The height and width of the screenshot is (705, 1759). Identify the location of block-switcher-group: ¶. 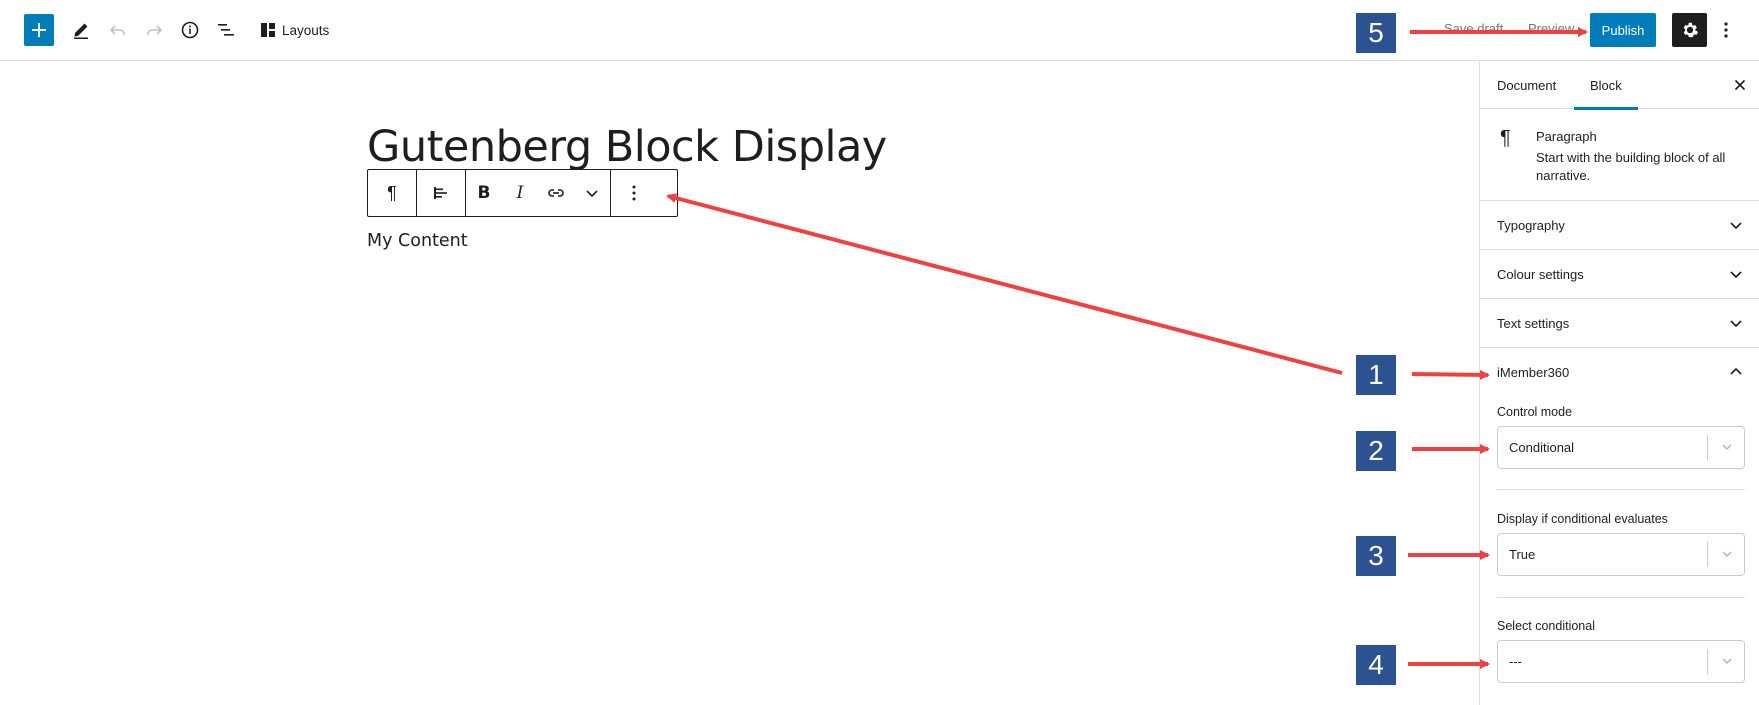
(392, 193).